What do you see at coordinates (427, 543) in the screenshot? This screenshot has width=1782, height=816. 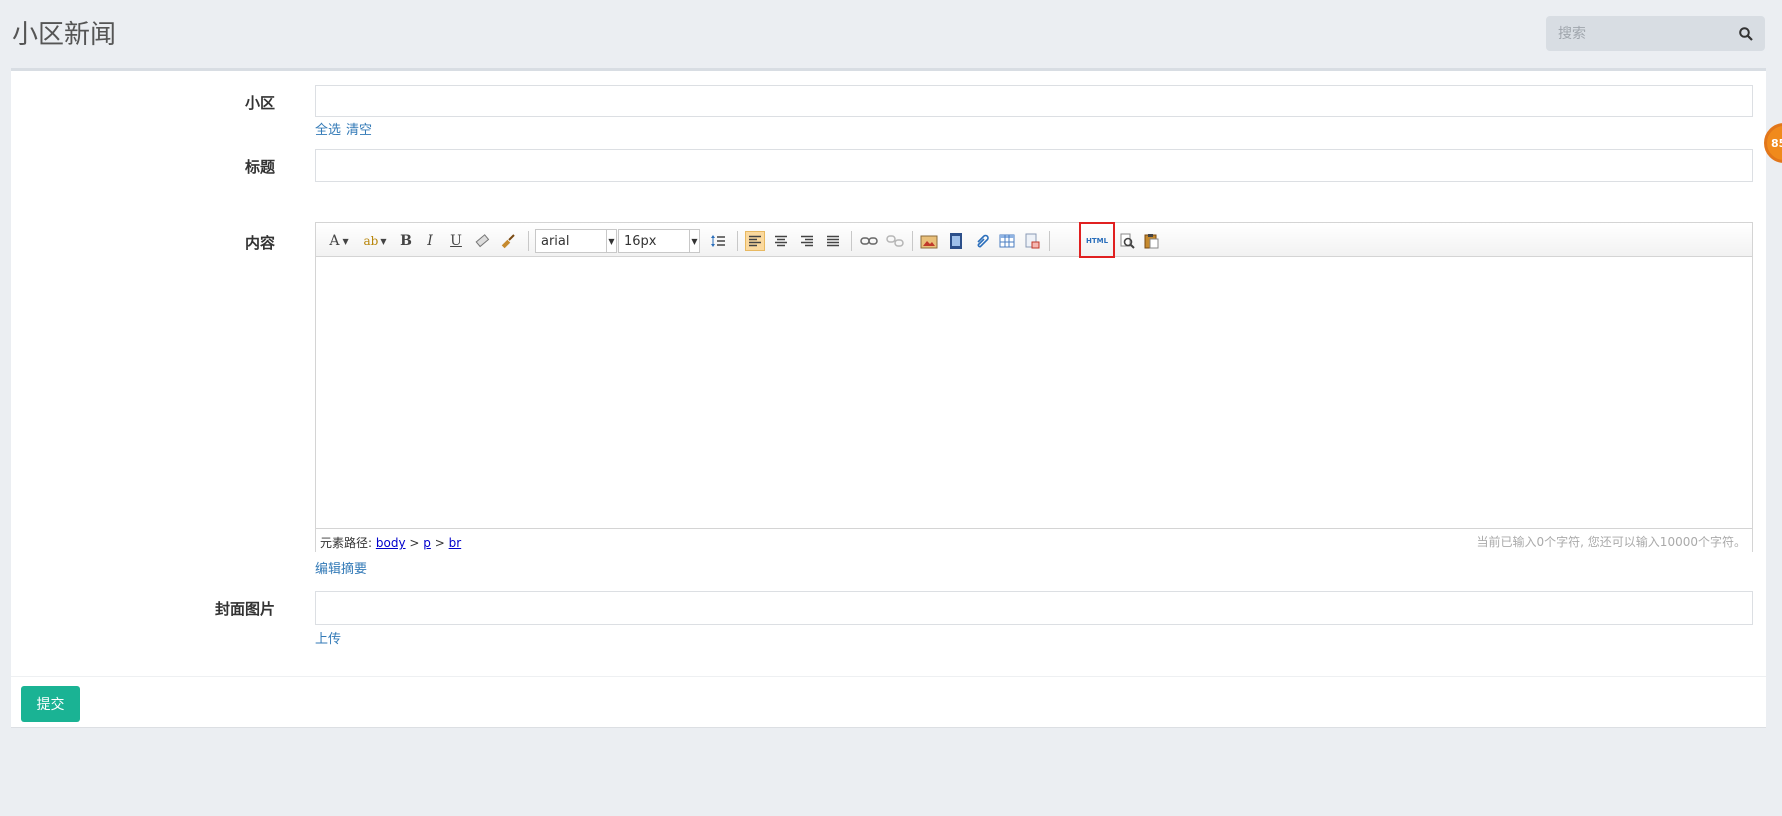 I see `path-p-link: p` at bounding box center [427, 543].